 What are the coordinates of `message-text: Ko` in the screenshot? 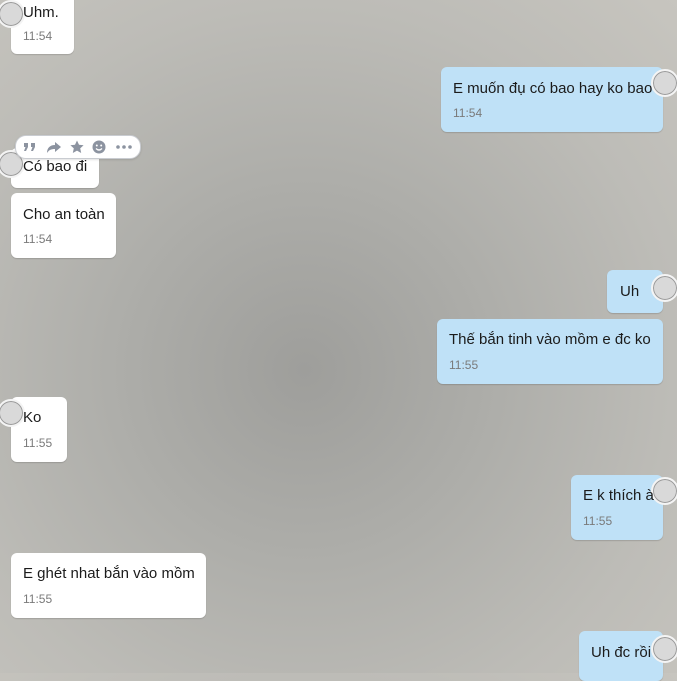 It's located at (32, 417).